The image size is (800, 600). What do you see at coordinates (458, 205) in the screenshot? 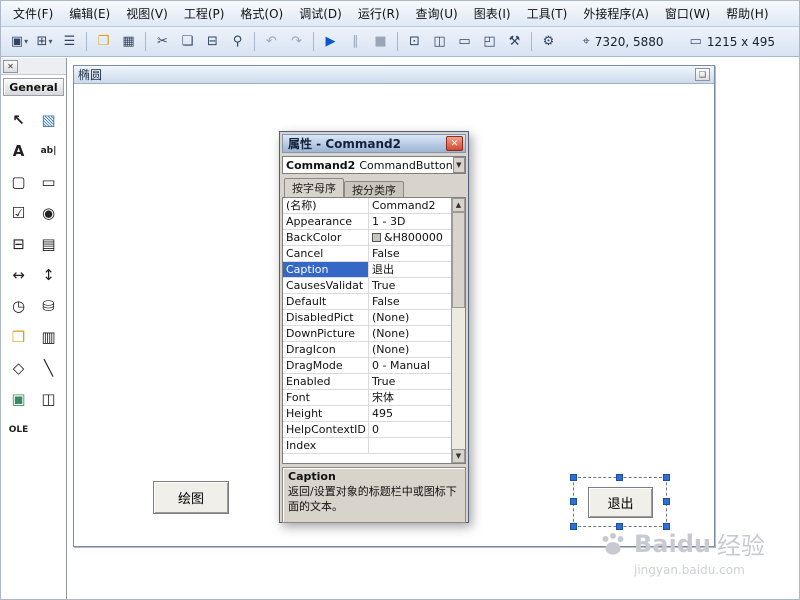
I see `scroll-up-icon: ▲` at bounding box center [458, 205].